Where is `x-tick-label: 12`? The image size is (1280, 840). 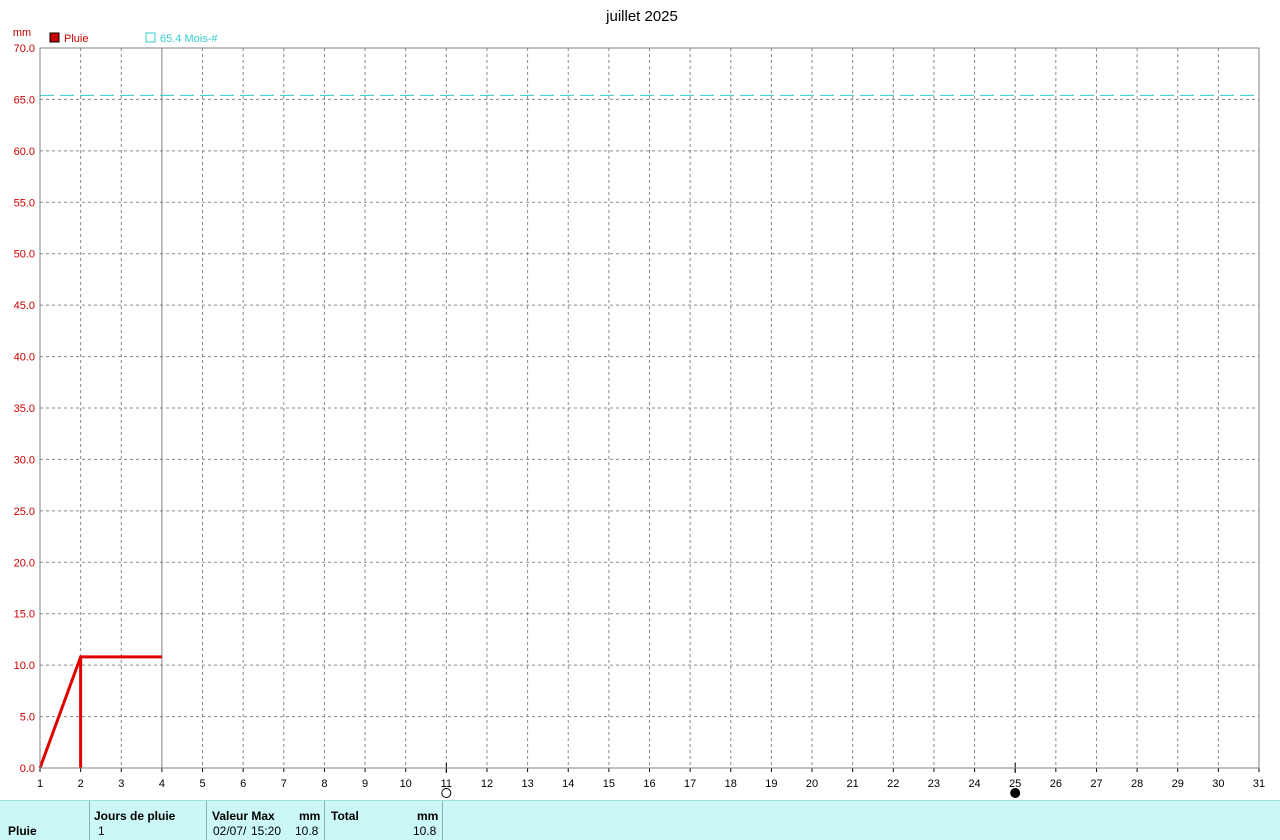 x-tick-label: 12 is located at coordinates (487, 784).